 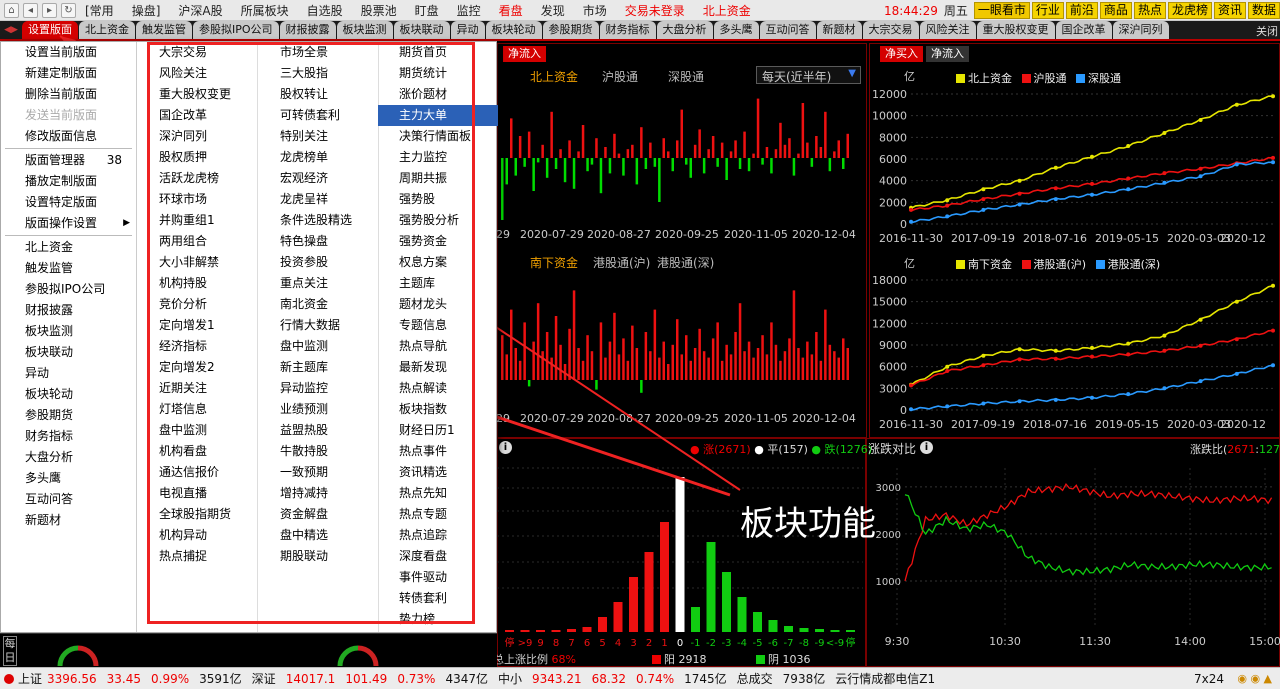 What do you see at coordinates (318, 409) in the screenshot?
I see `col3-item-17: 业绩预测` at bounding box center [318, 409].